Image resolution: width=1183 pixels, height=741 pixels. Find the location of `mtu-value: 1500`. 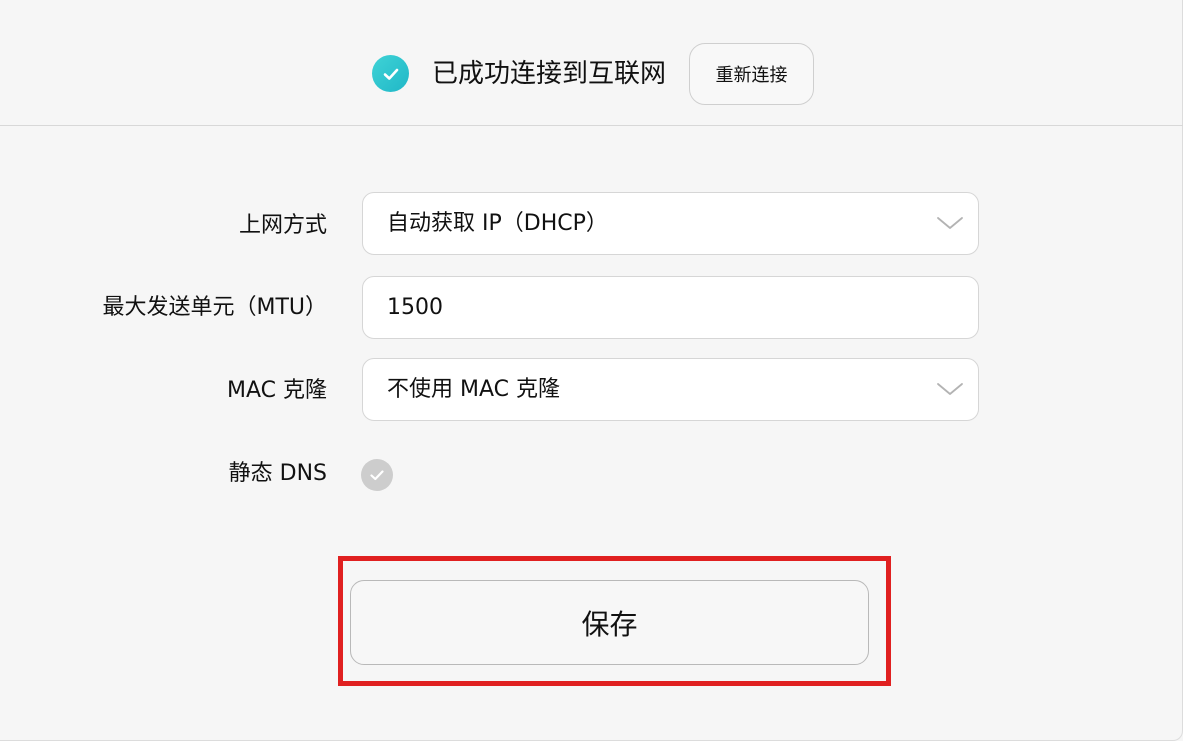

mtu-value: 1500 is located at coordinates (415, 307).